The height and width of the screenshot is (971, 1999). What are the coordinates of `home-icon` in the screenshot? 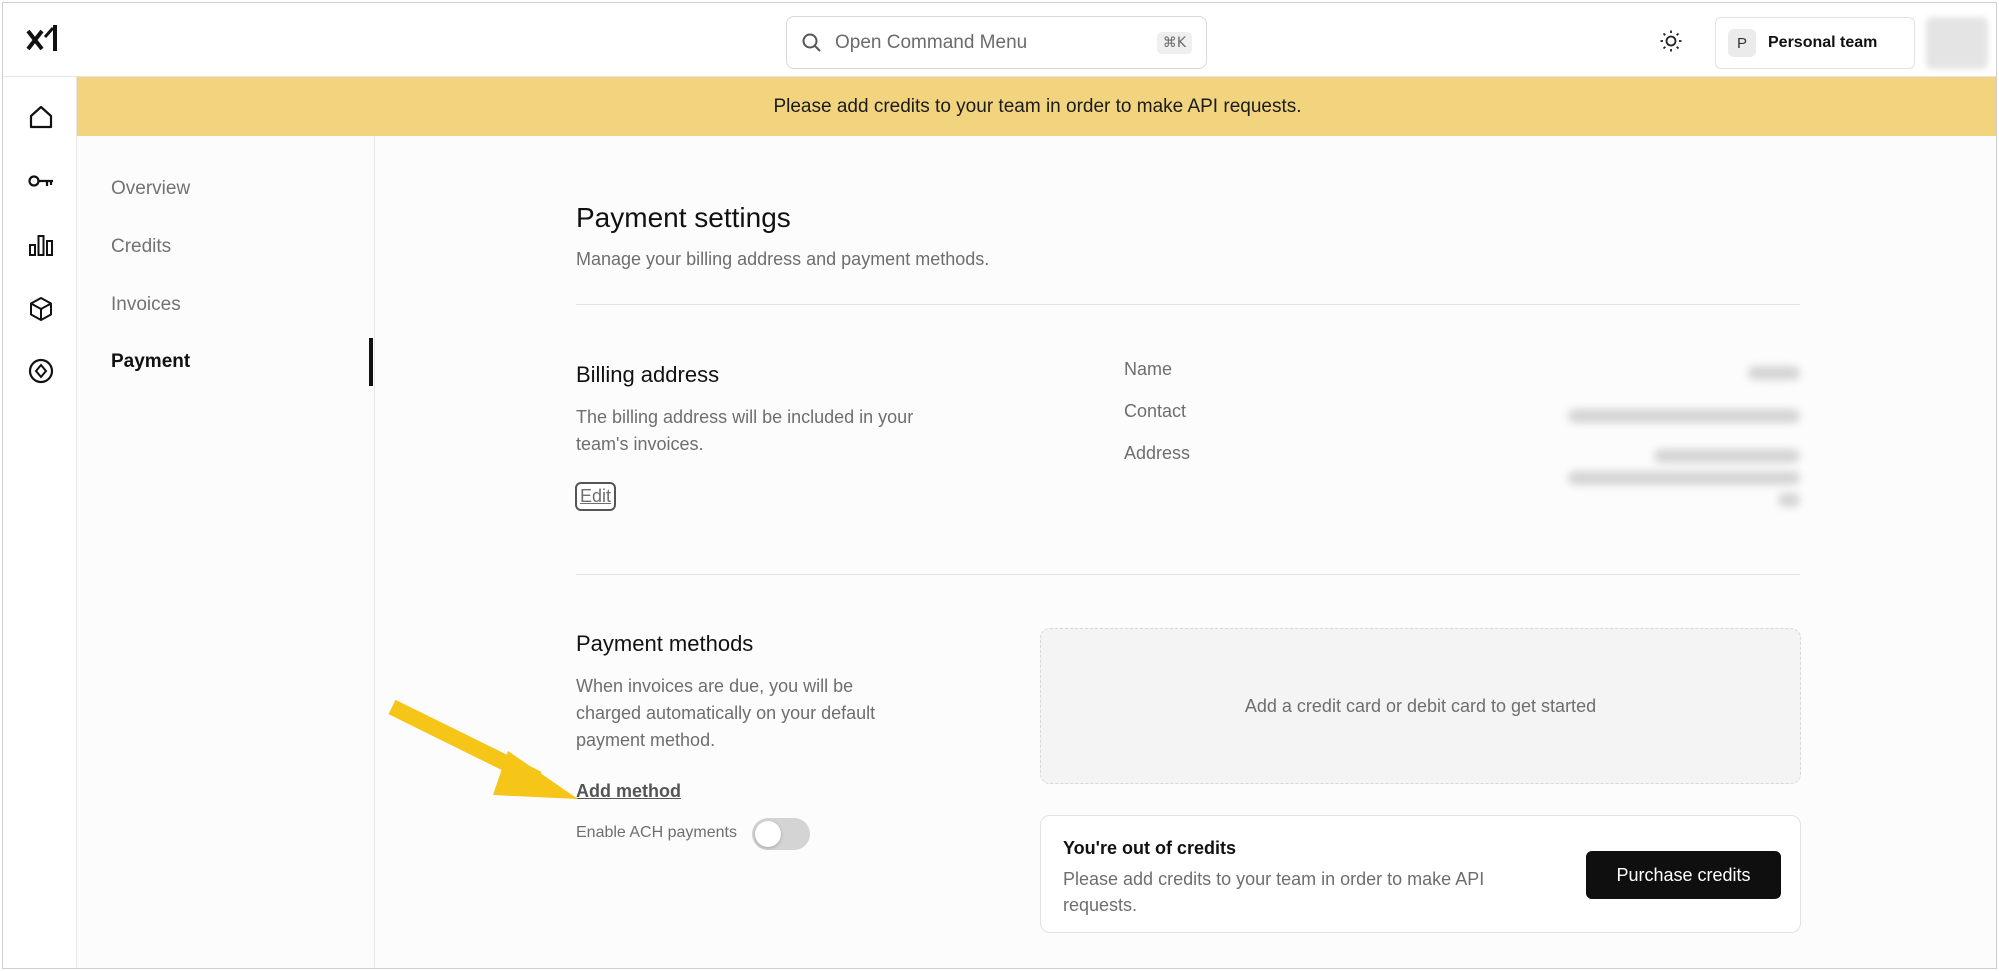 It's located at (41, 117).